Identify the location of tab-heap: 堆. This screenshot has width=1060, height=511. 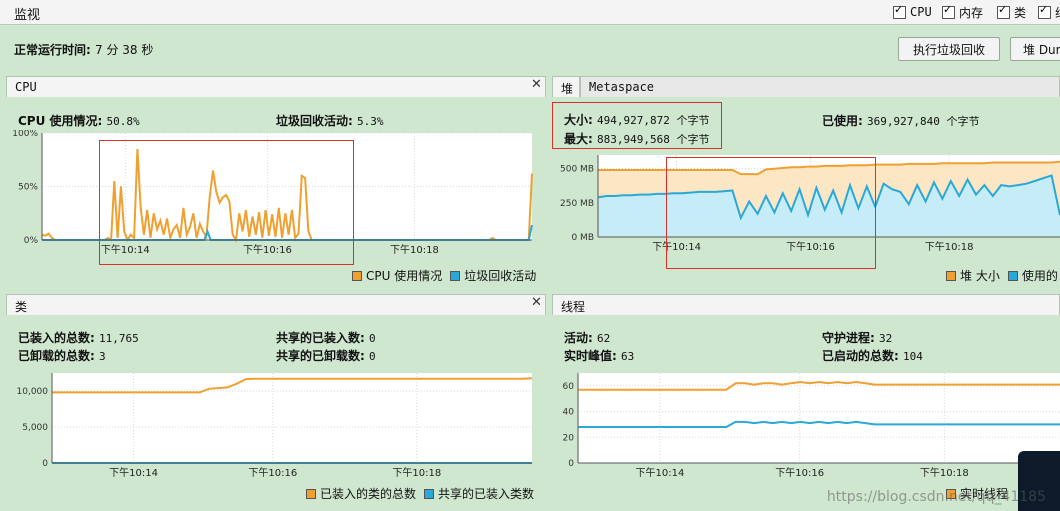
(566, 86).